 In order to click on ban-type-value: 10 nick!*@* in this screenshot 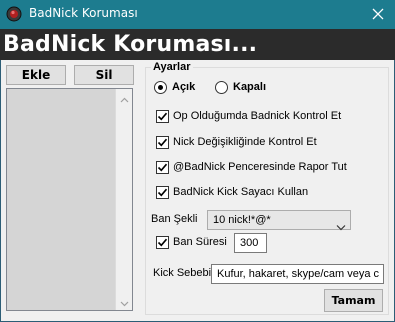, I will do `click(242, 220)`.